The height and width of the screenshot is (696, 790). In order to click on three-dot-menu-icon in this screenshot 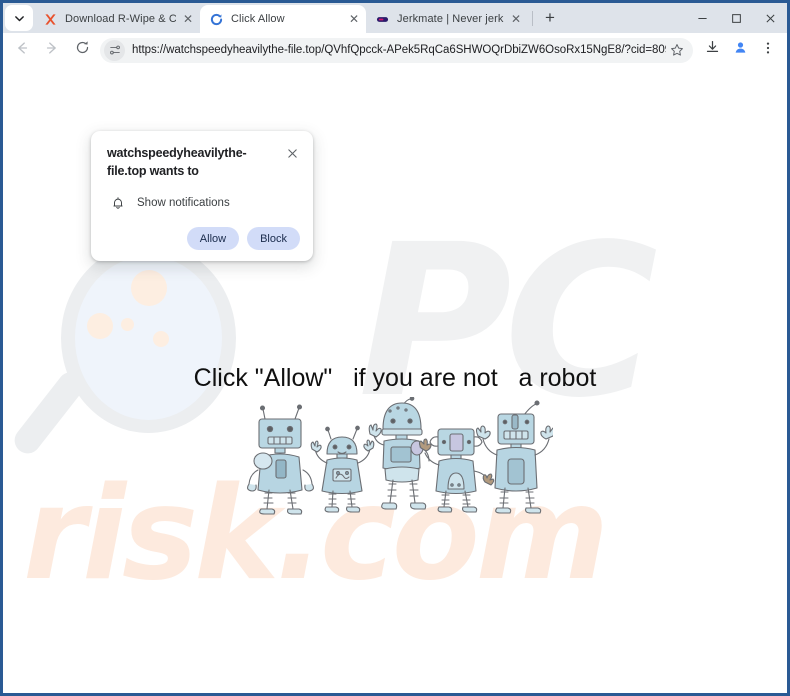, I will do `click(768, 50)`.